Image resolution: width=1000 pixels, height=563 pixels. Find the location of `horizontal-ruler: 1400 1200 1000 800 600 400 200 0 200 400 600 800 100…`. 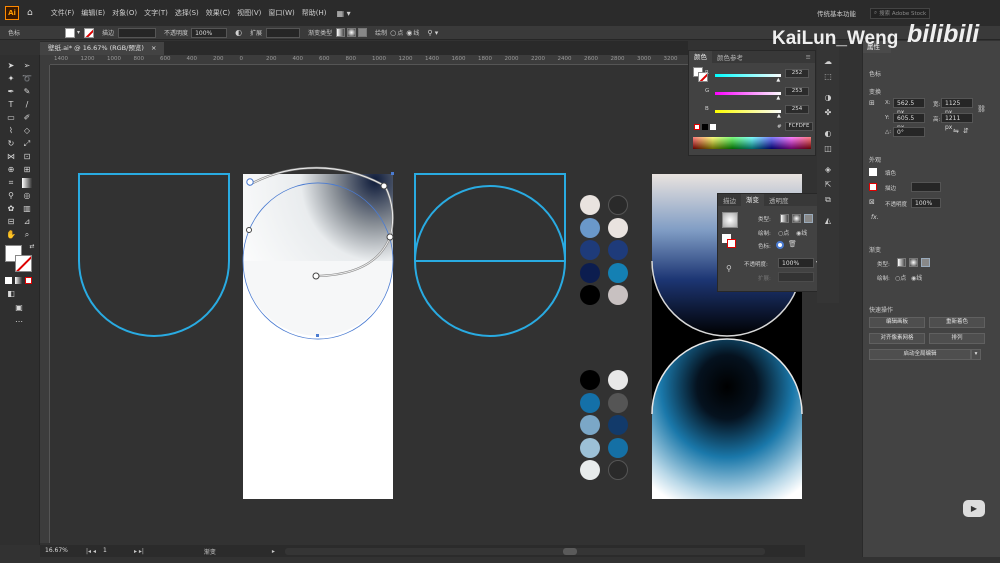

horizontal-ruler: 1400 1200 1000 800 600 400 200 0 200 400 600 800 100… is located at coordinates (369, 60).